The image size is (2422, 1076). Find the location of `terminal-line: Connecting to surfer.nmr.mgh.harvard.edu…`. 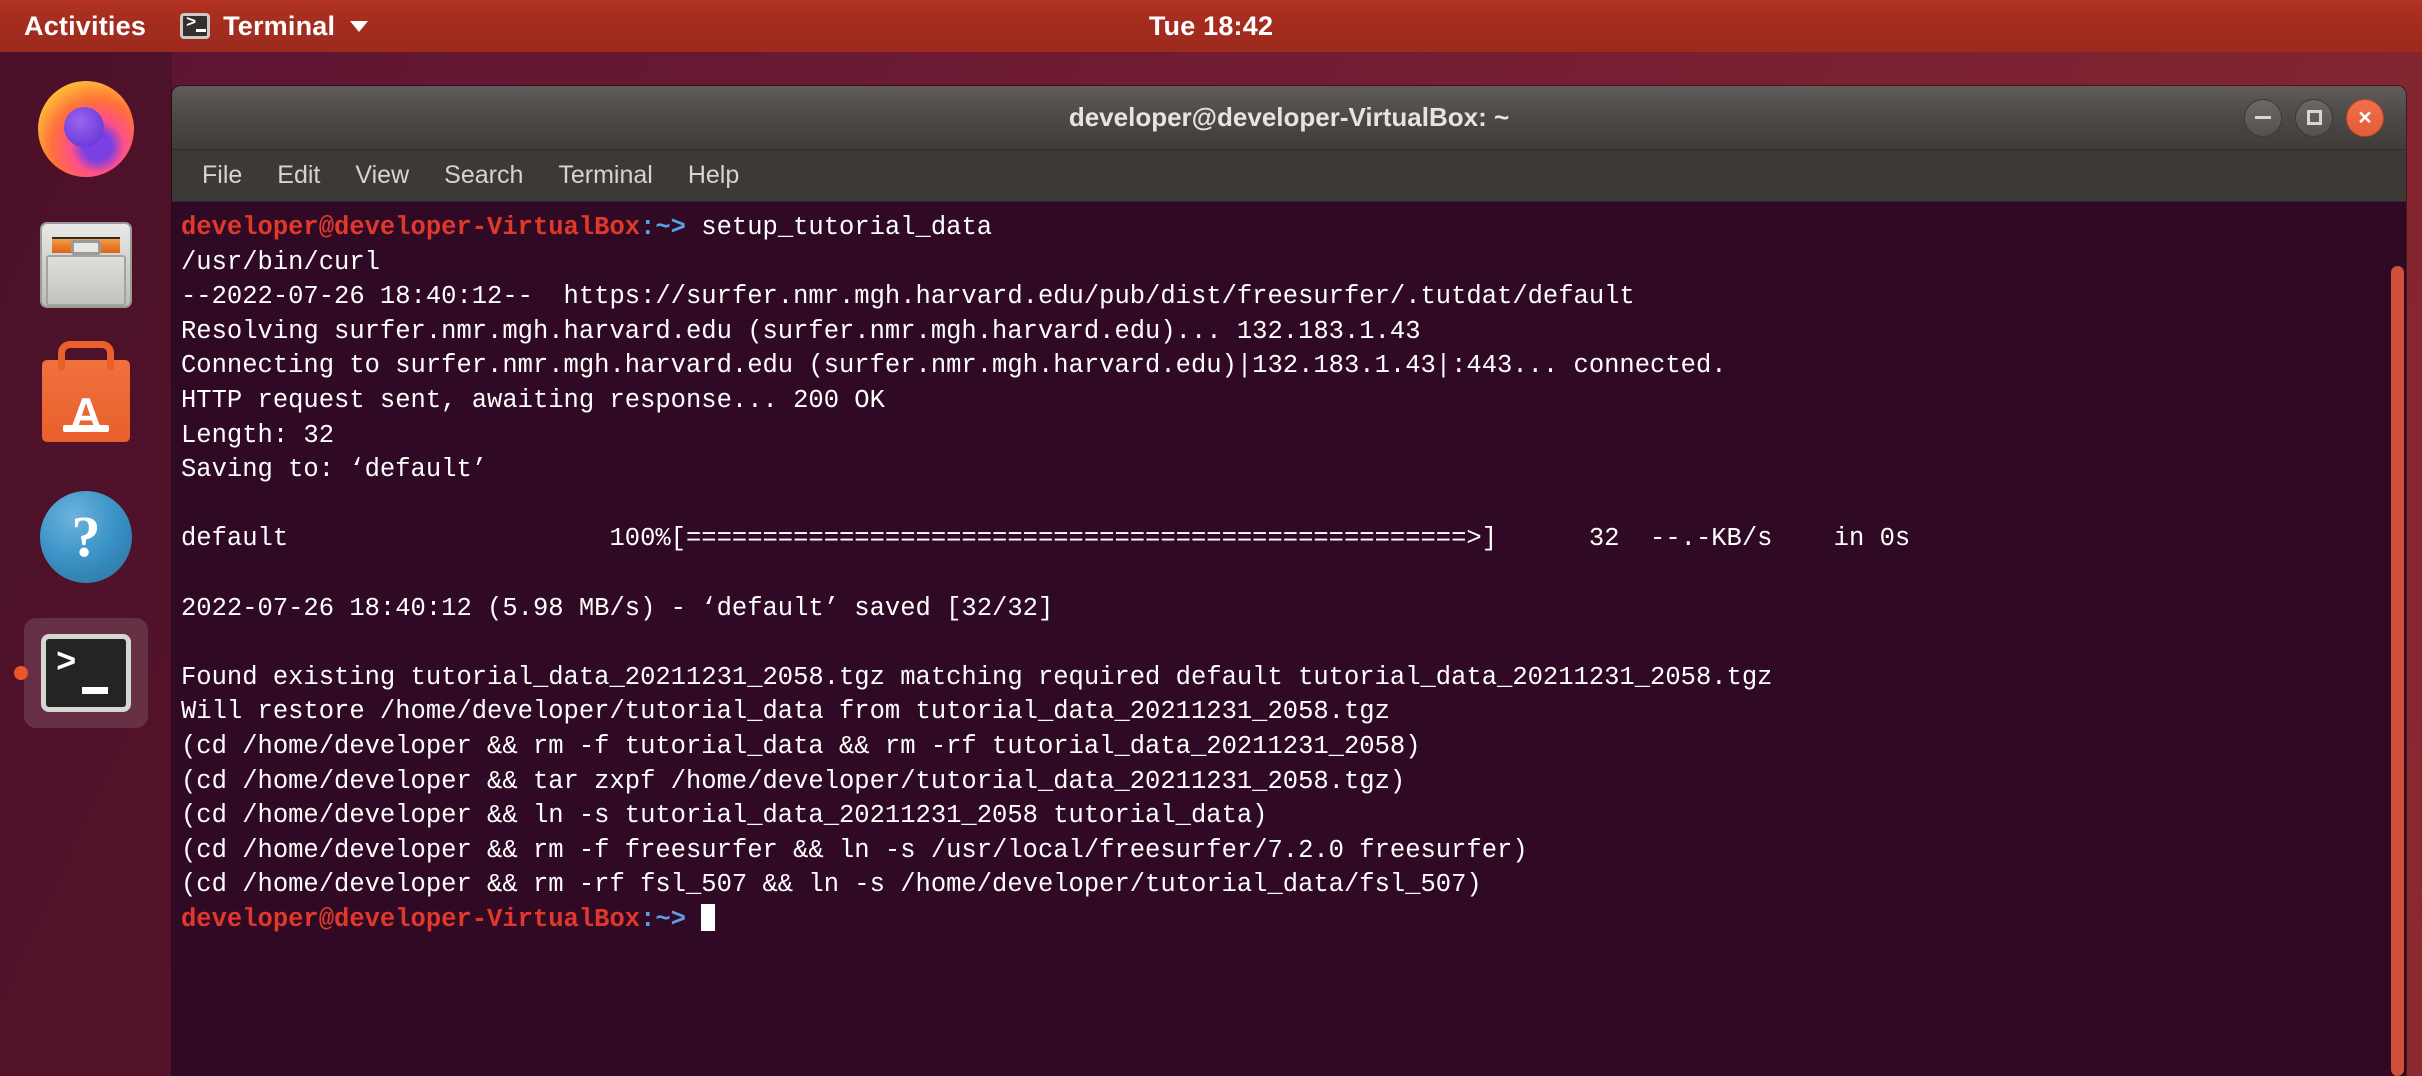

terminal-line: Connecting to surfer.nmr.mgh.harvard.edu… is located at coordinates (954, 366).